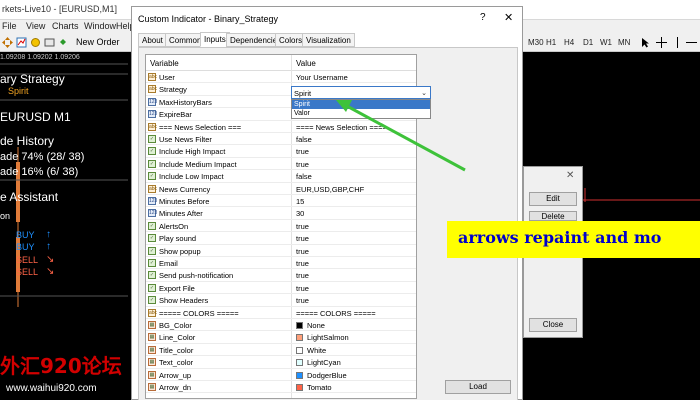 The height and width of the screenshot is (400, 700). Describe the element at coordinates (51, 388) in the screenshot. I see `watermark-url: www.waihui920.com` at that location.